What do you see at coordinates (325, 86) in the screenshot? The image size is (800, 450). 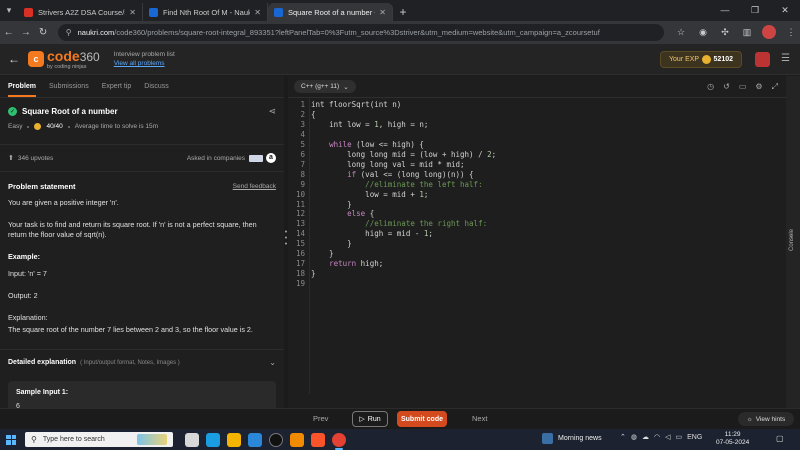 I see `language-select: C++ (g++ 11) ⌄` at bounding box center [325, 86].